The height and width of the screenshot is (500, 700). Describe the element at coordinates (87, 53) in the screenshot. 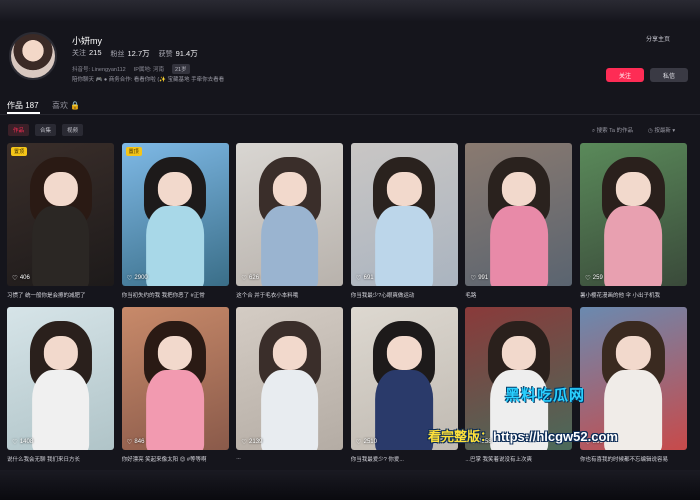

I see `stat-following: 关注 215` at that location.